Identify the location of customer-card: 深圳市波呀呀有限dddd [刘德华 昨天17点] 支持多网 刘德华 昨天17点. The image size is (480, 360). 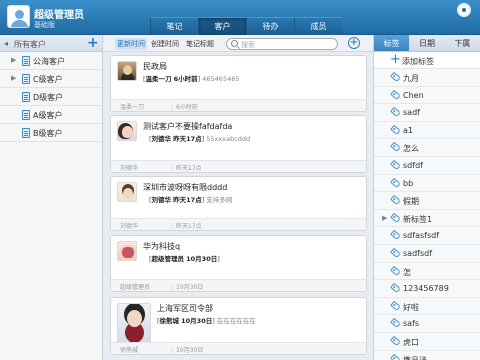
(238, 203).